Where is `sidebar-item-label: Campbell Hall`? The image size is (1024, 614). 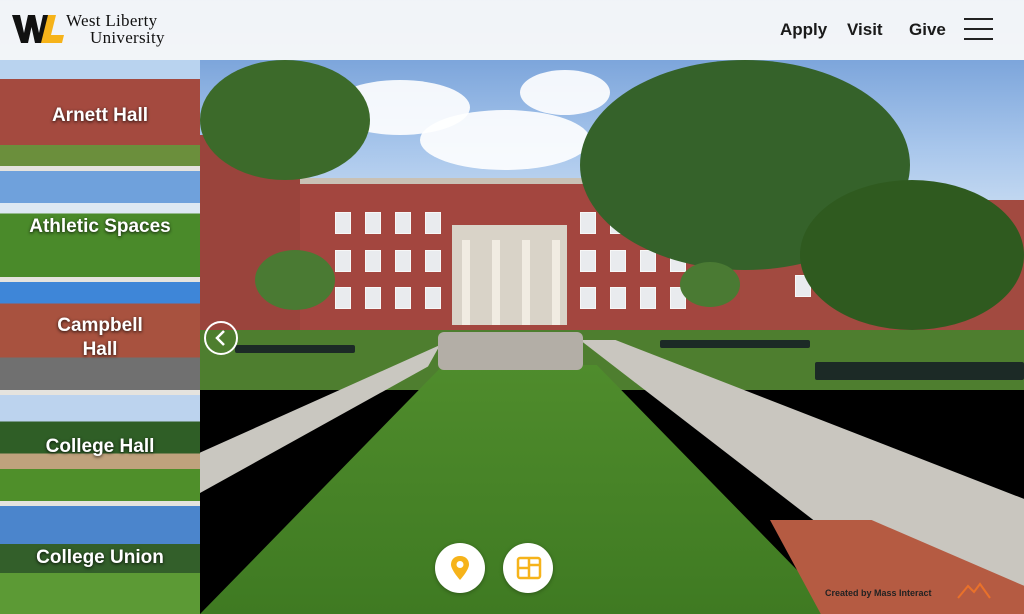
sidebar-item-label: Campbell Hall is located at coordinates (100, 337).